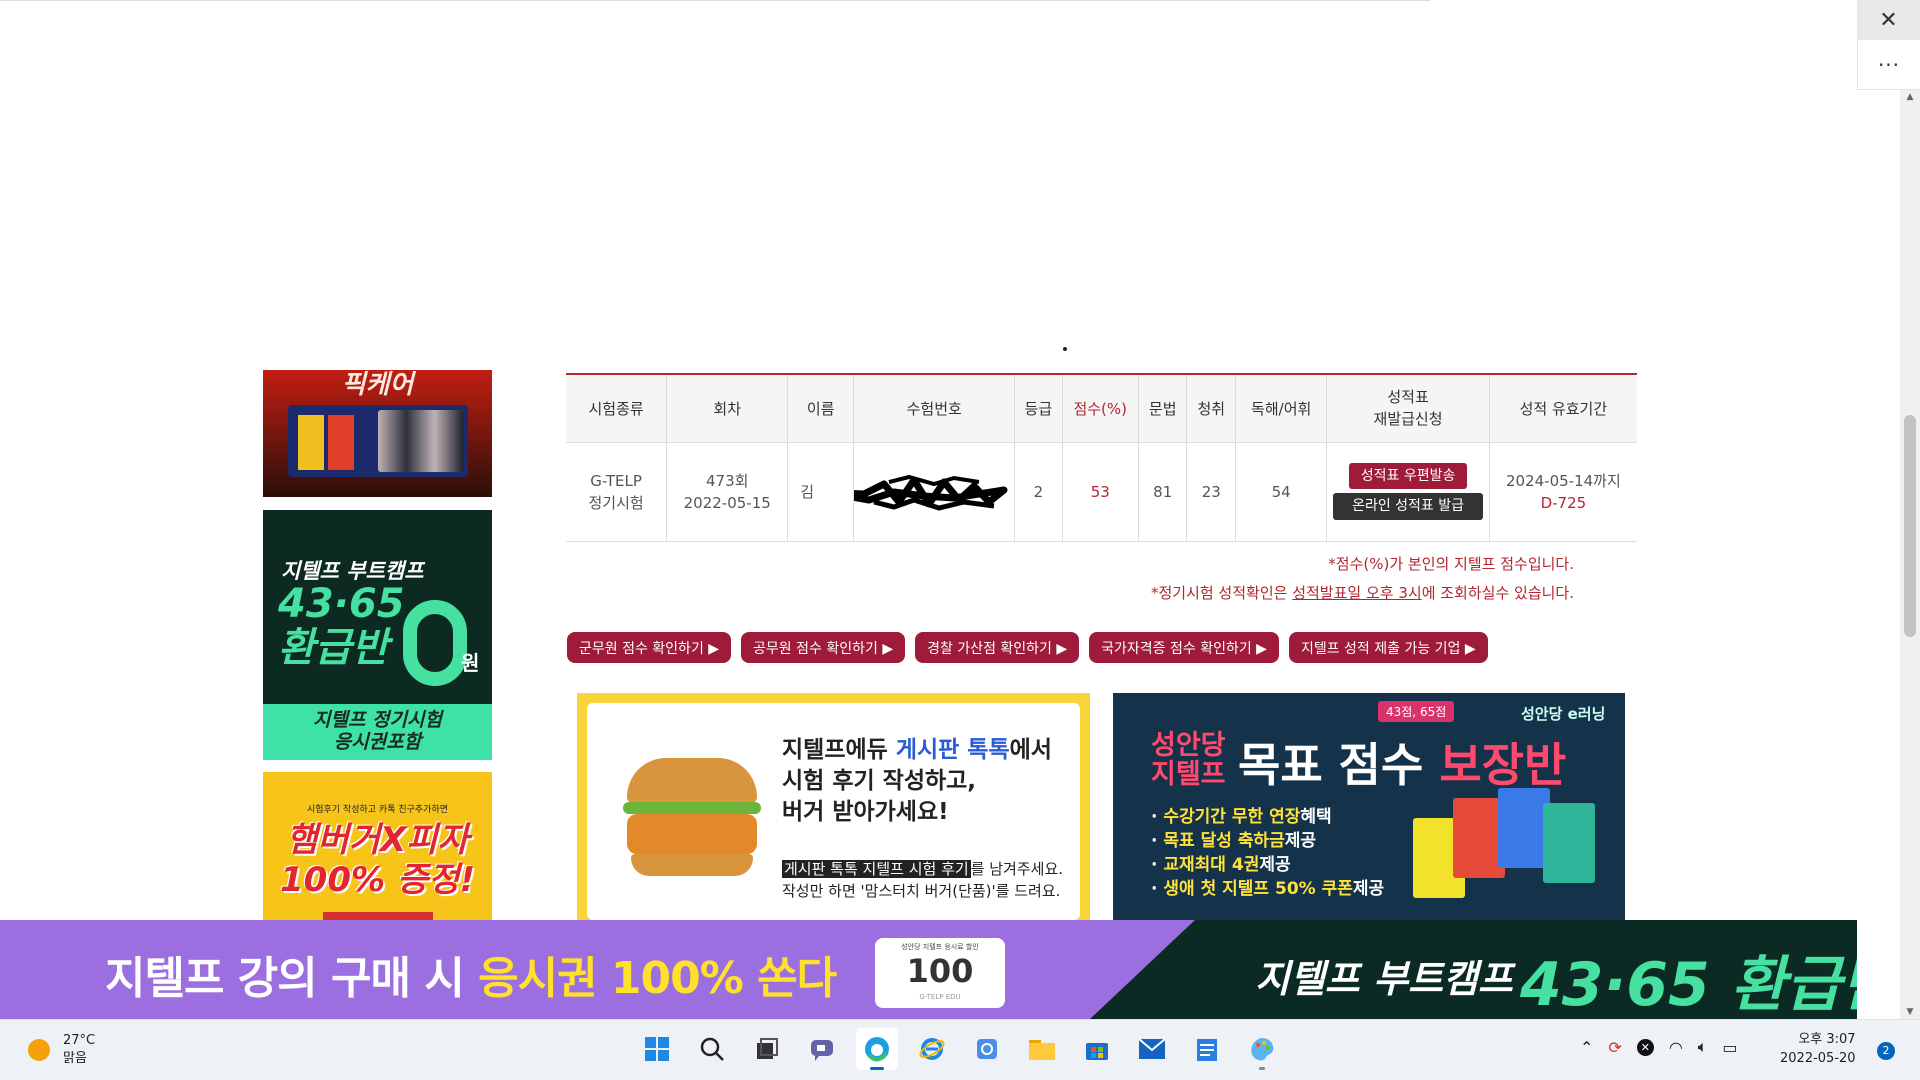  What do you see at coordinates (1281, 492) in the screenshot?
I see `cell-reading: 54` at bounding box center [1281, 492].